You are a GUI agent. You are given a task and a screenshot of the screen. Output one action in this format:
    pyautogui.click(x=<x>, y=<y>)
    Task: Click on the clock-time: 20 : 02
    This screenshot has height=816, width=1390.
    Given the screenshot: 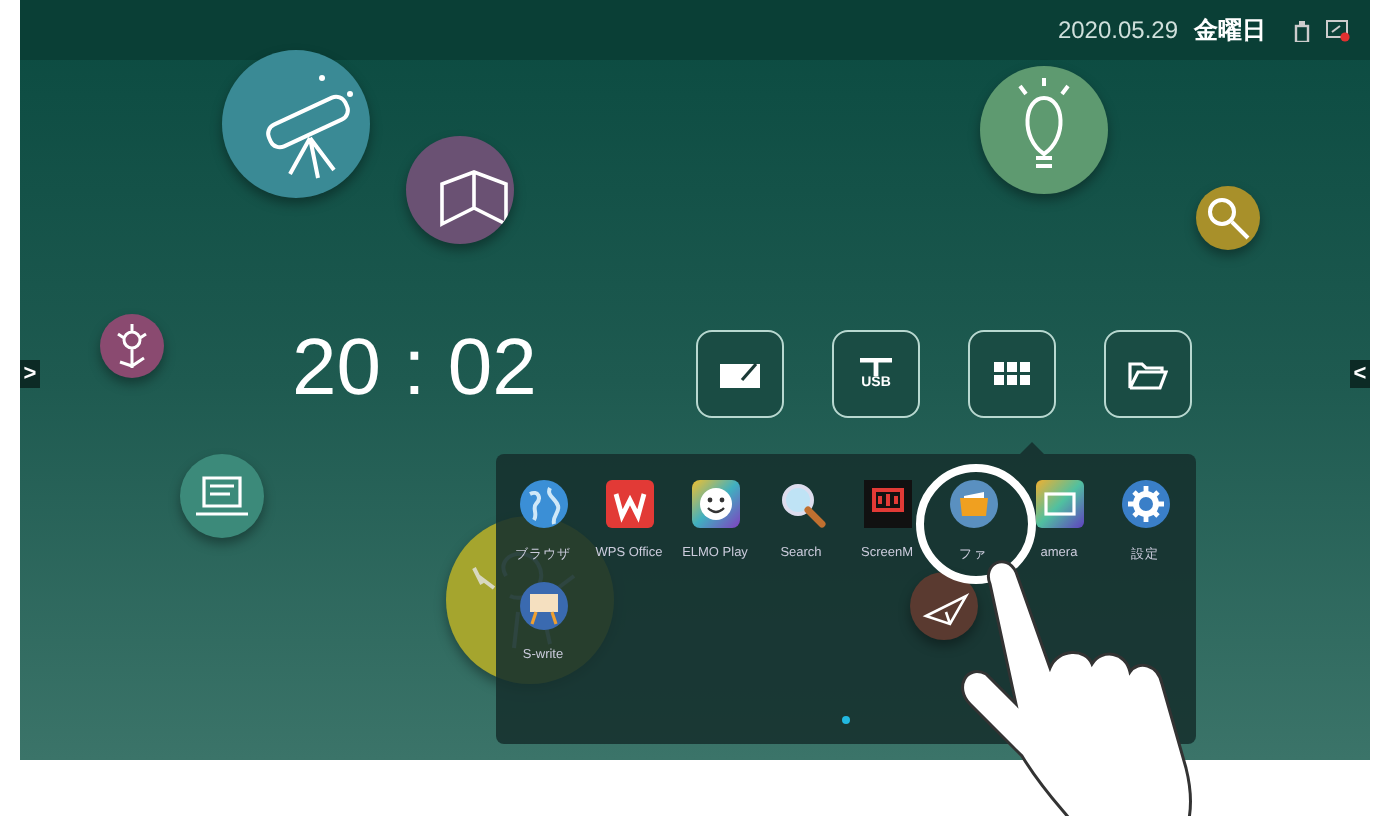 What is the action you would take?
    pyautogui.click(x=414, y=369)
    